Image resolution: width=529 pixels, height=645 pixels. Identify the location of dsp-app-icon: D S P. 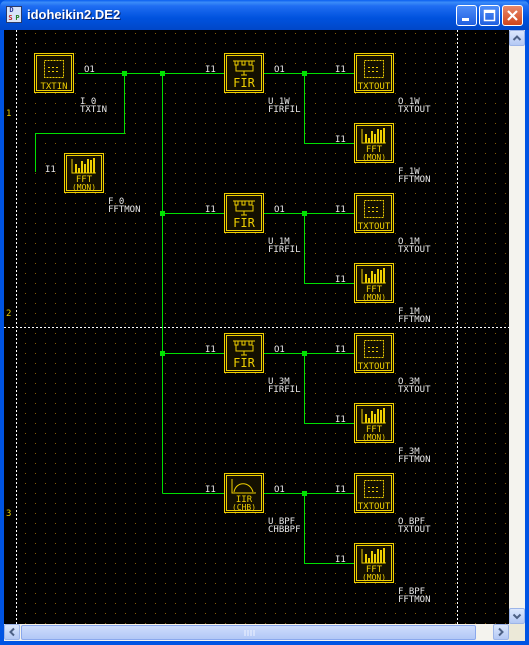
(14, 14).